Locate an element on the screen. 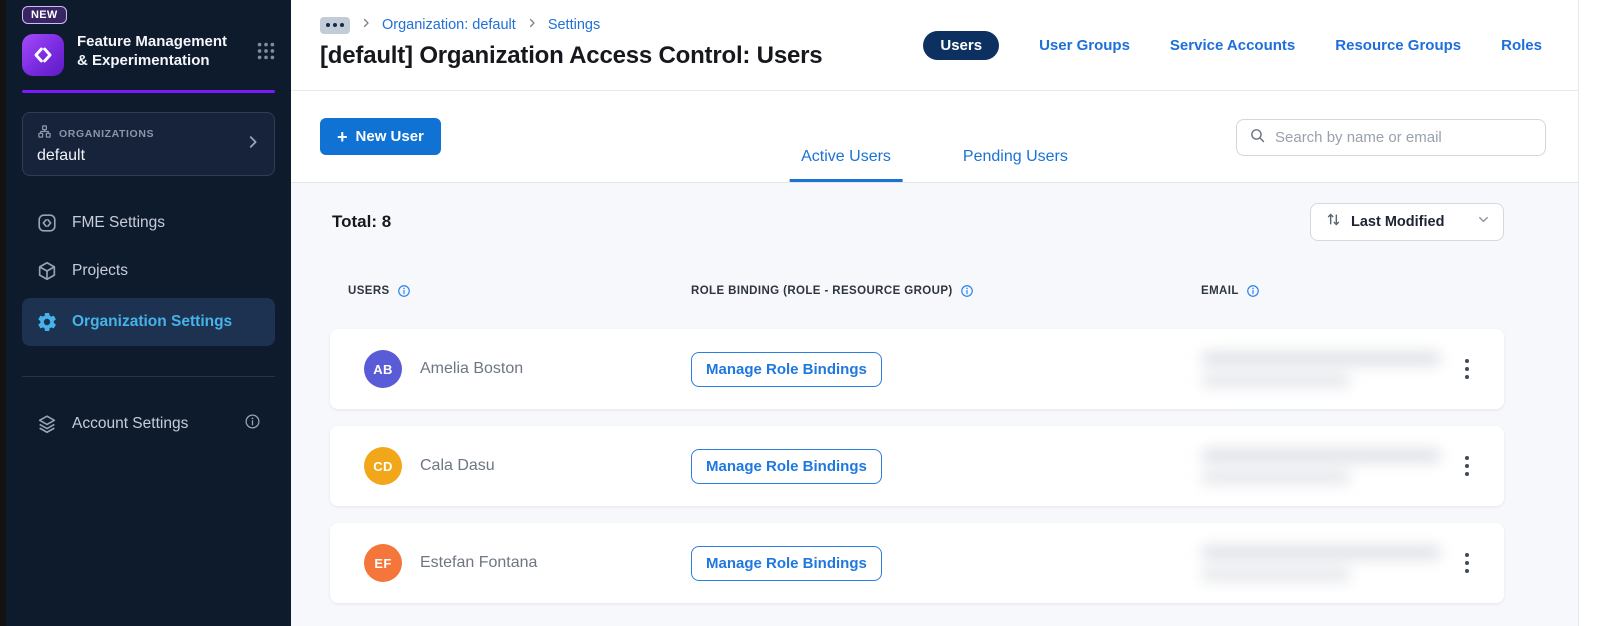  split-logo-icon is located at coordinates (43, 55).